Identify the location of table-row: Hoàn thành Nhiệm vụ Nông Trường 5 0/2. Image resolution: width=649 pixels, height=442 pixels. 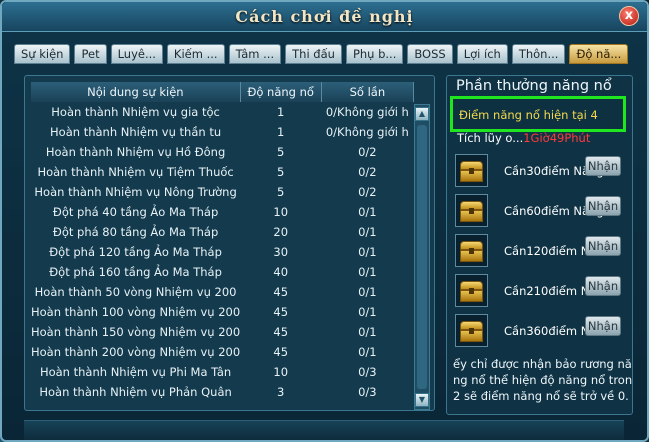
(222, 192).